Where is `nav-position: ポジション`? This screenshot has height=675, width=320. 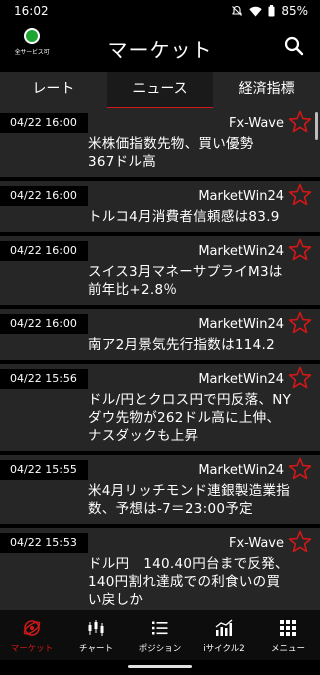
nav-position: ポジション is located at coordinates (160, 635).